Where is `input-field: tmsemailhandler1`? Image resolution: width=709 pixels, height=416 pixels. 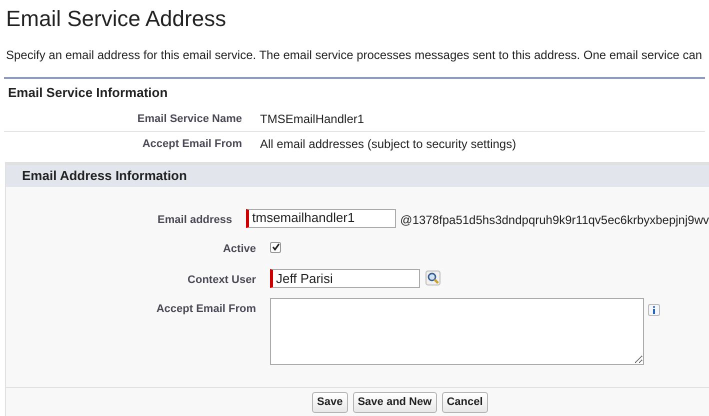
input-field: tmsemailhandler1 is located at coordinates (321, 218).